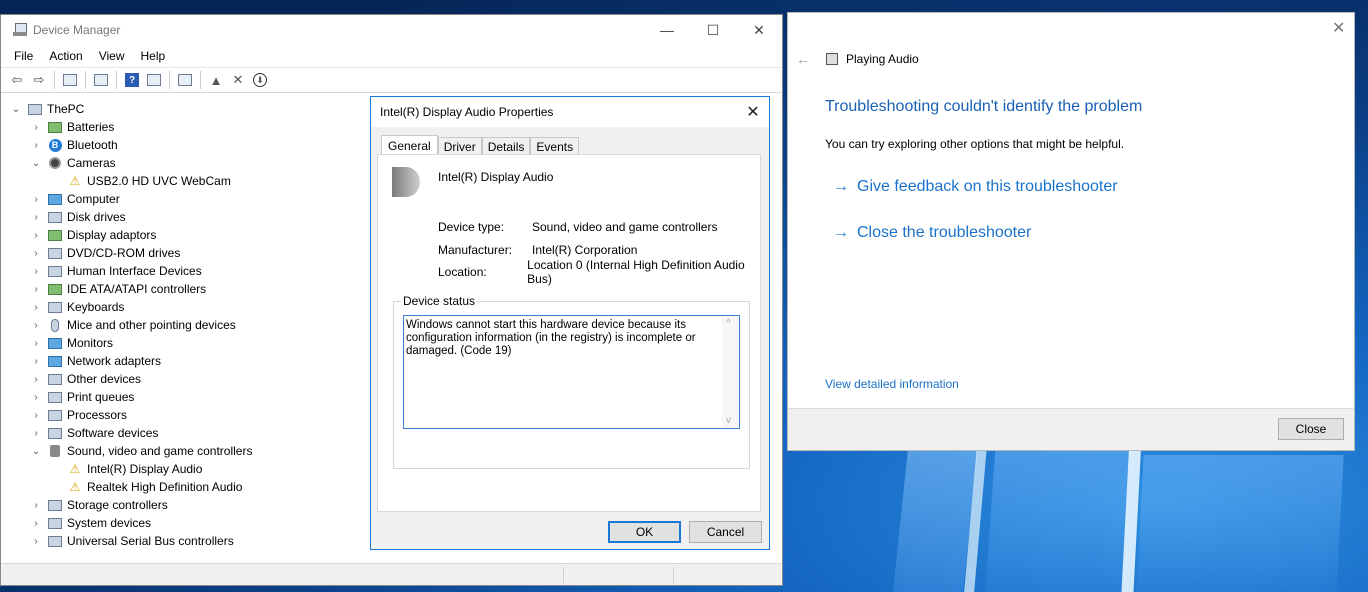  What do you see at coordinates (185, 80) in the screenshot?
I see `scan-hardware-icon` at bounding box center [185, 80].